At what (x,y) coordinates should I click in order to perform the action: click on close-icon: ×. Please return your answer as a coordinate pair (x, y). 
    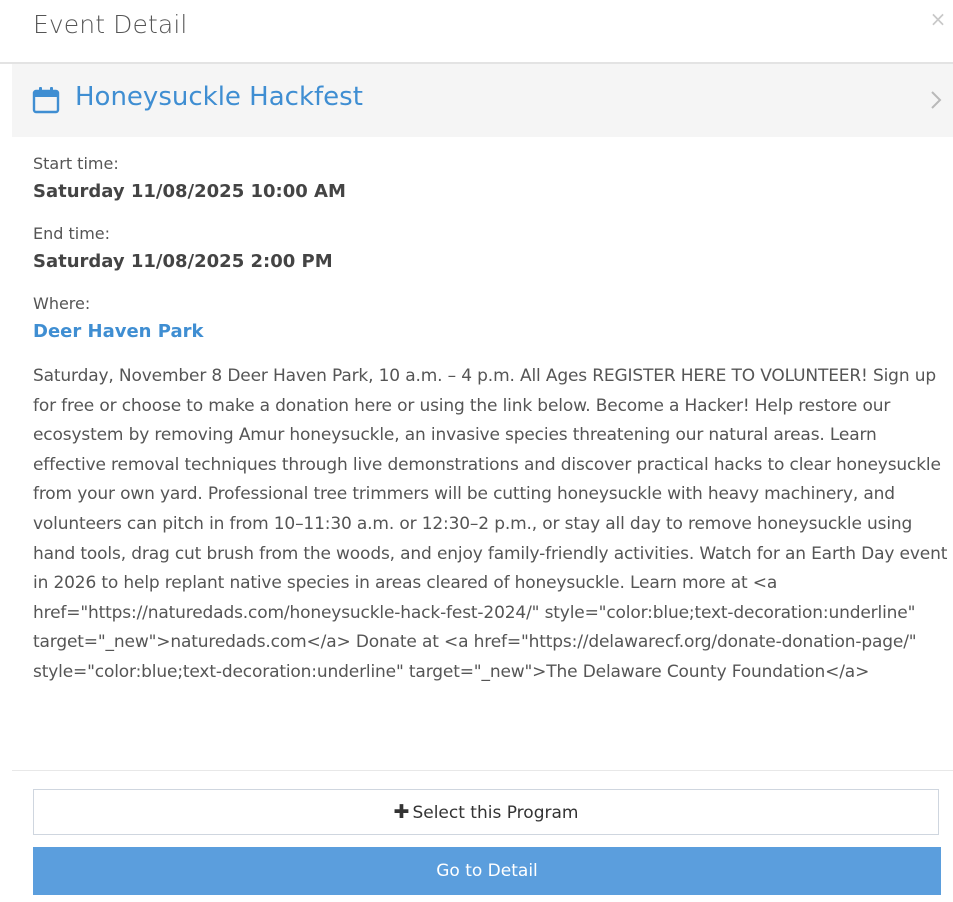
    Looking at the image, I should click on (938, 19).